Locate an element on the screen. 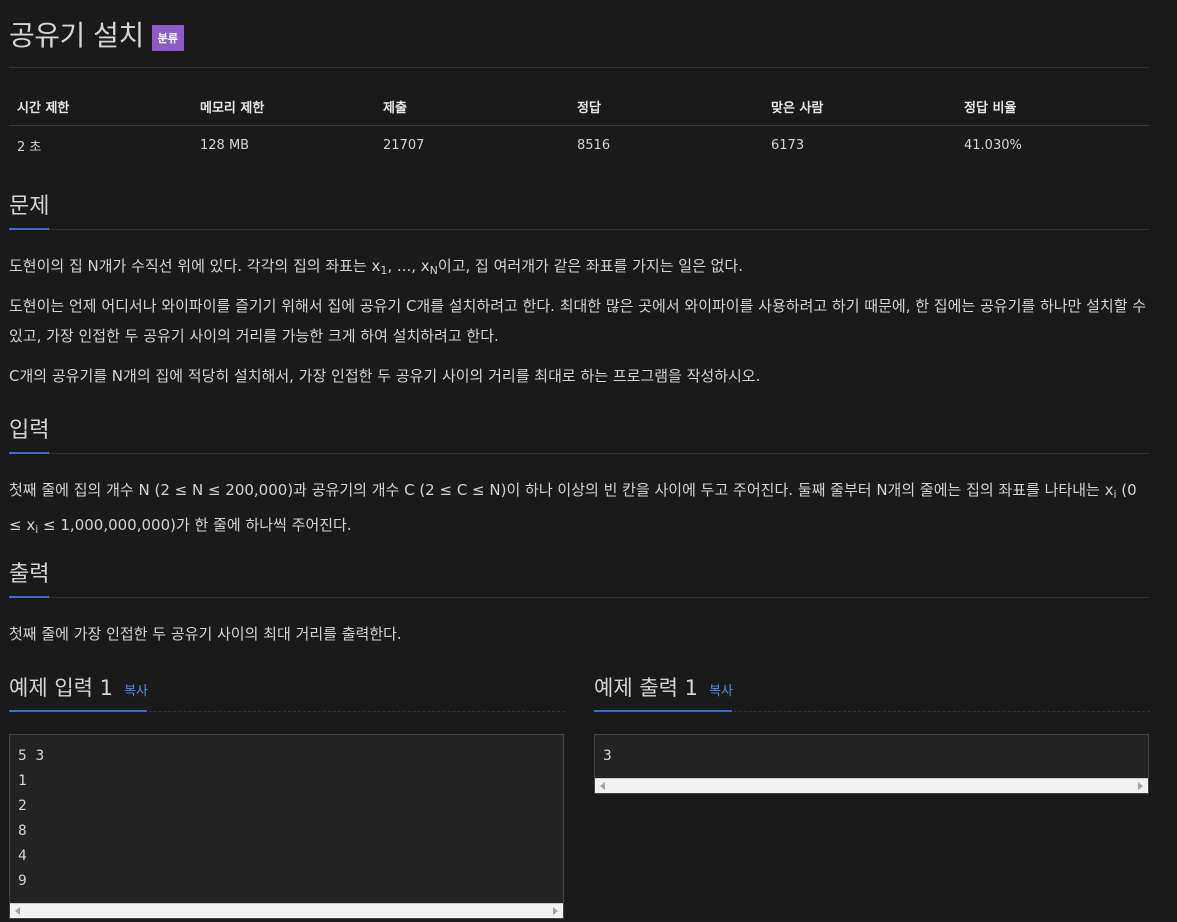 The height and width of the screenshot is (922, 1177). value-solvers: 6173 is located at coordinates (788, 145).